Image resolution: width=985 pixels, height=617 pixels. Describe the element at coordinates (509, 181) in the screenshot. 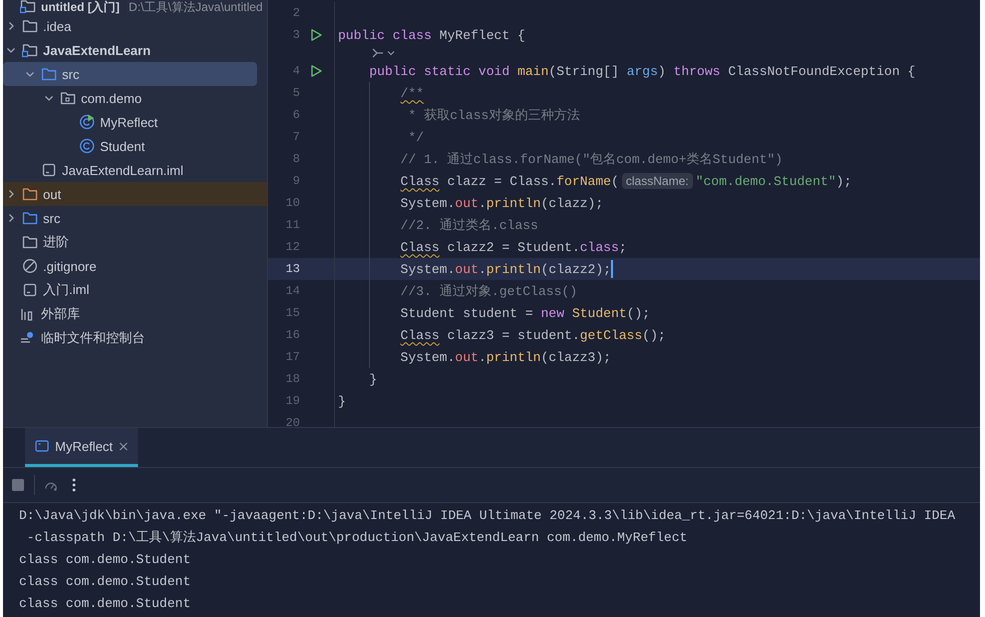

I see `code-text: Class clazz = Class.forName(` at that location.